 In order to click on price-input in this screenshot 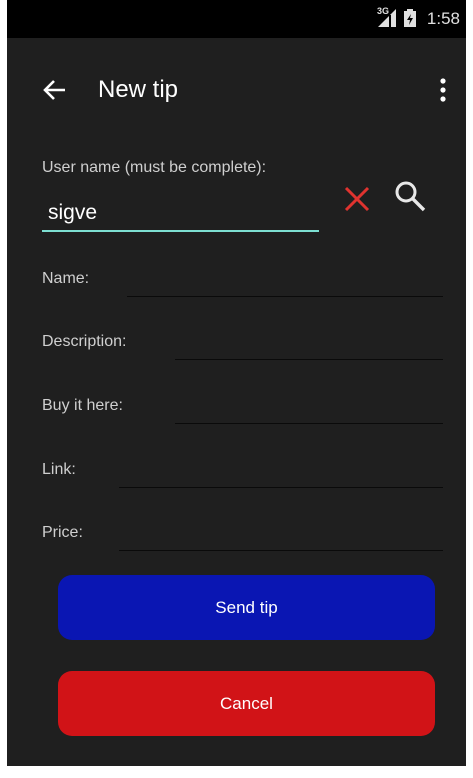, I will do `click(281, 534)`.